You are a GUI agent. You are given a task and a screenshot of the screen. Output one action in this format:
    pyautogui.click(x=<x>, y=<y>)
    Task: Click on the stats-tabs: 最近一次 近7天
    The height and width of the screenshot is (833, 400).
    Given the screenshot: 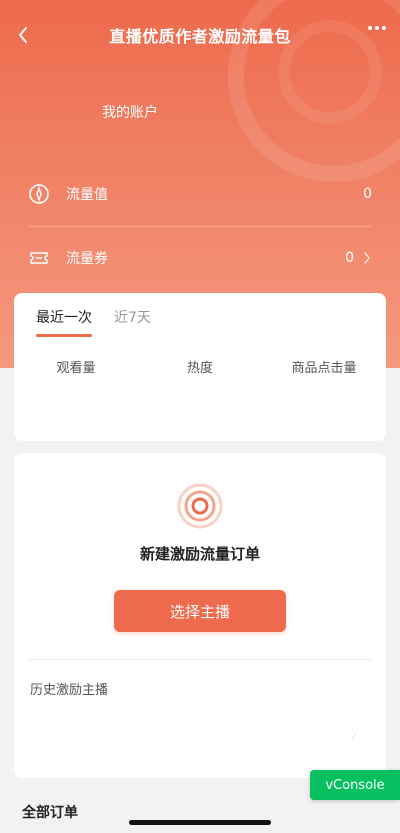 What is the action you would take?
    pyautogui.click(x=93, y=322)
    